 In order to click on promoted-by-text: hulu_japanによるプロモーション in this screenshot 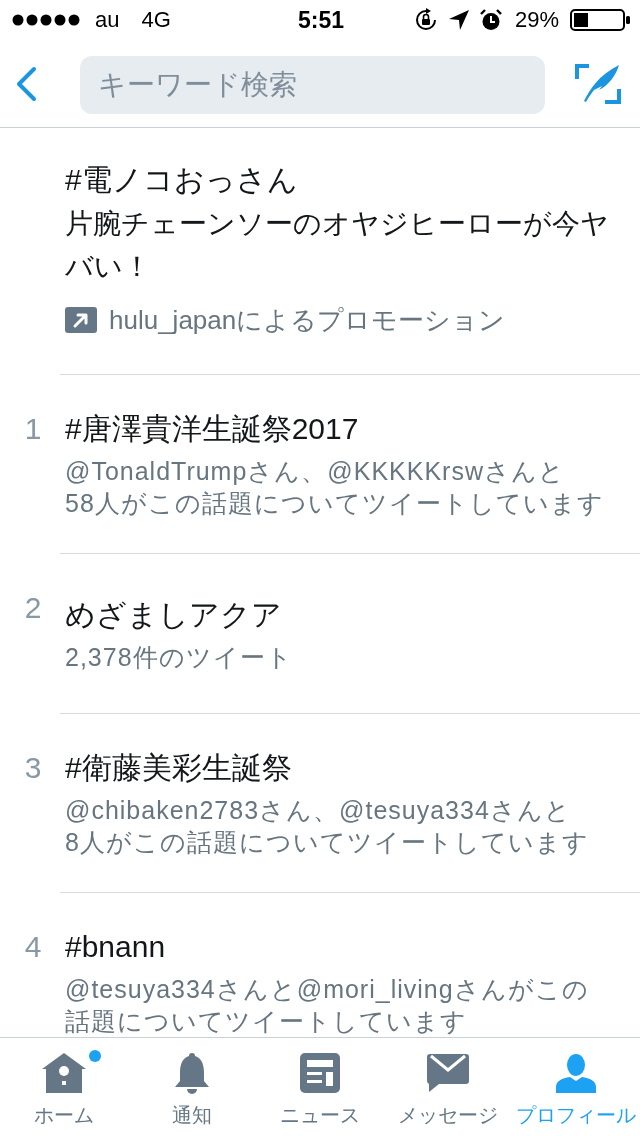, I will do `click(307, 320)`.